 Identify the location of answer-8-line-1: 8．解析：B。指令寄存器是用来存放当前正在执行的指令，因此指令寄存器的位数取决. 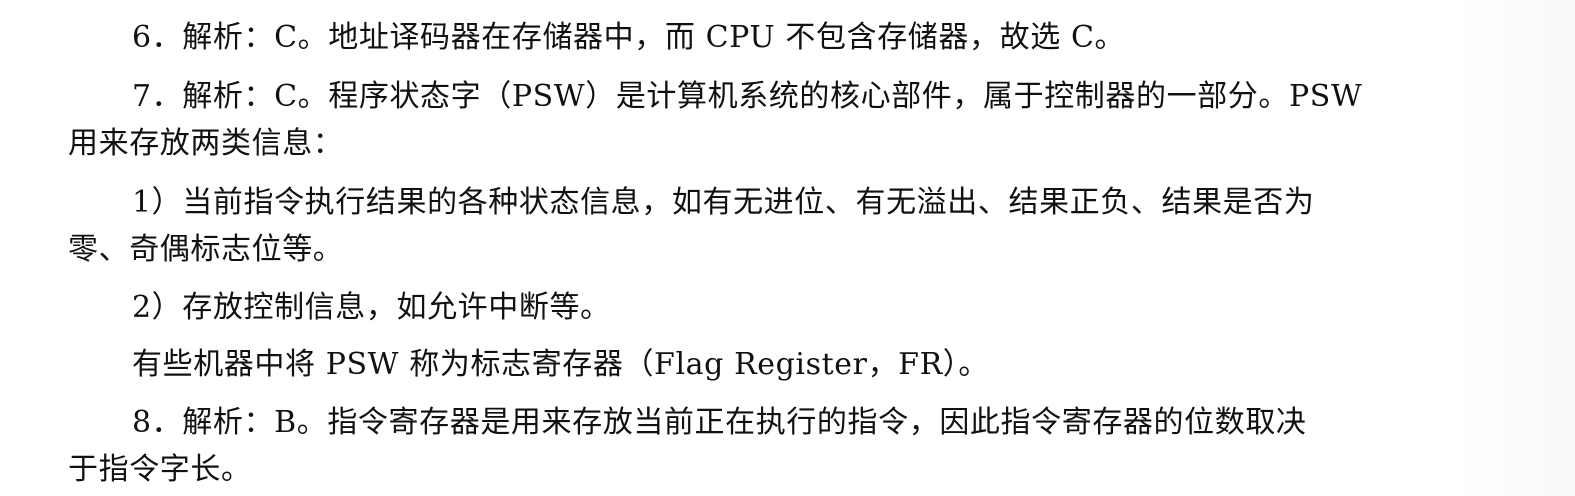
(719, 422).